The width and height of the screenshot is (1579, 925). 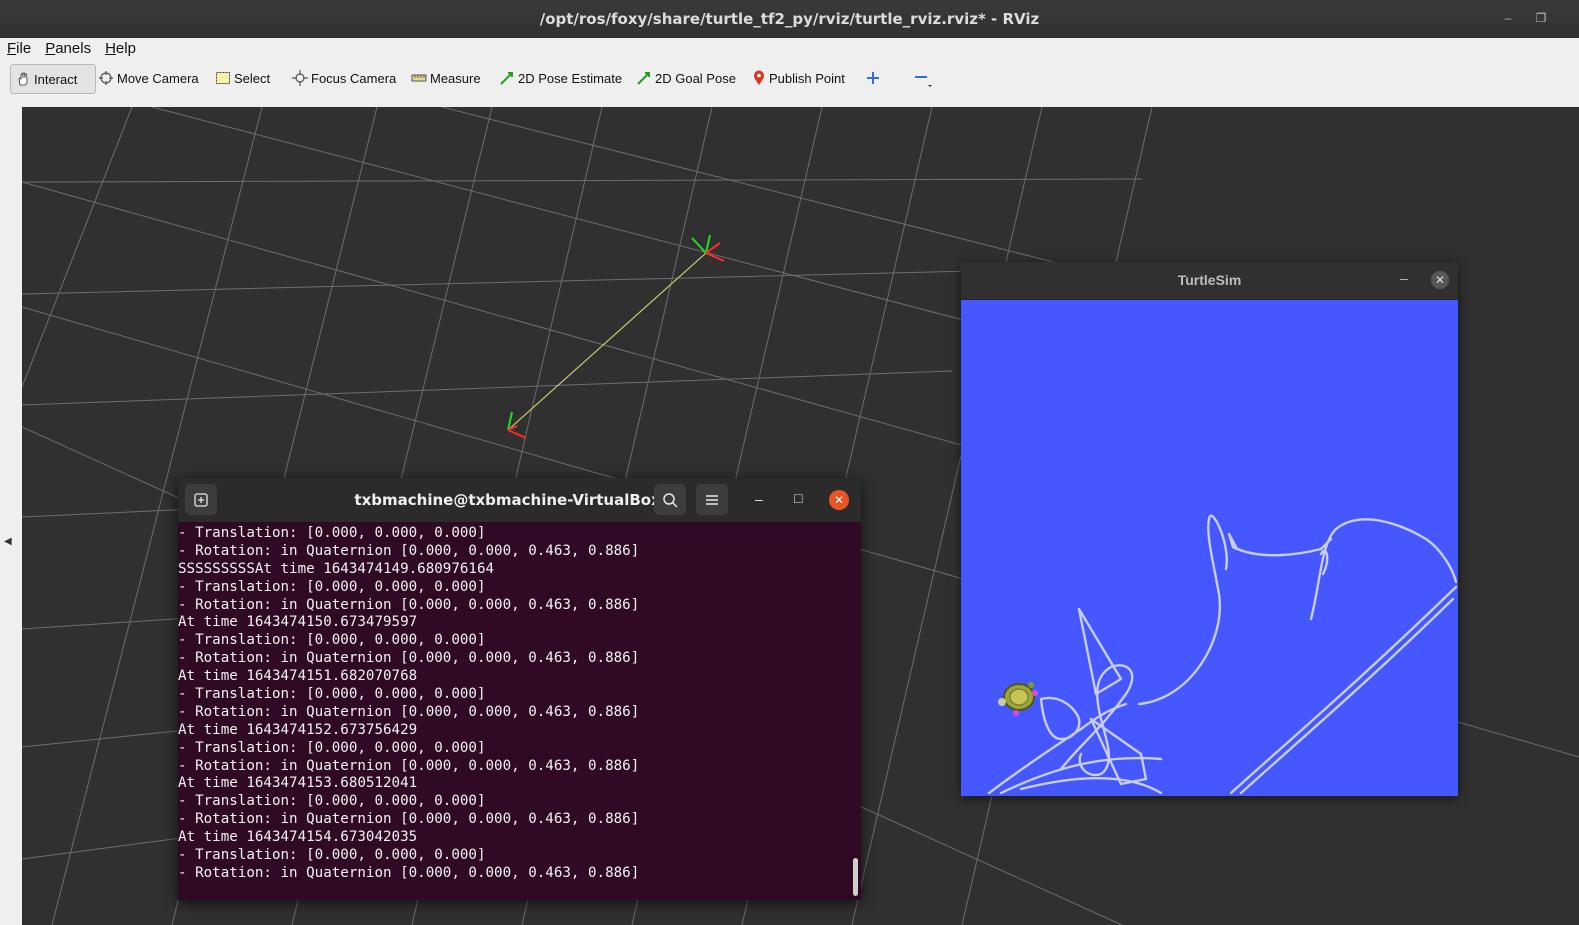 I want to click on hamburger-menu-icon, so click(x=712, y=499).